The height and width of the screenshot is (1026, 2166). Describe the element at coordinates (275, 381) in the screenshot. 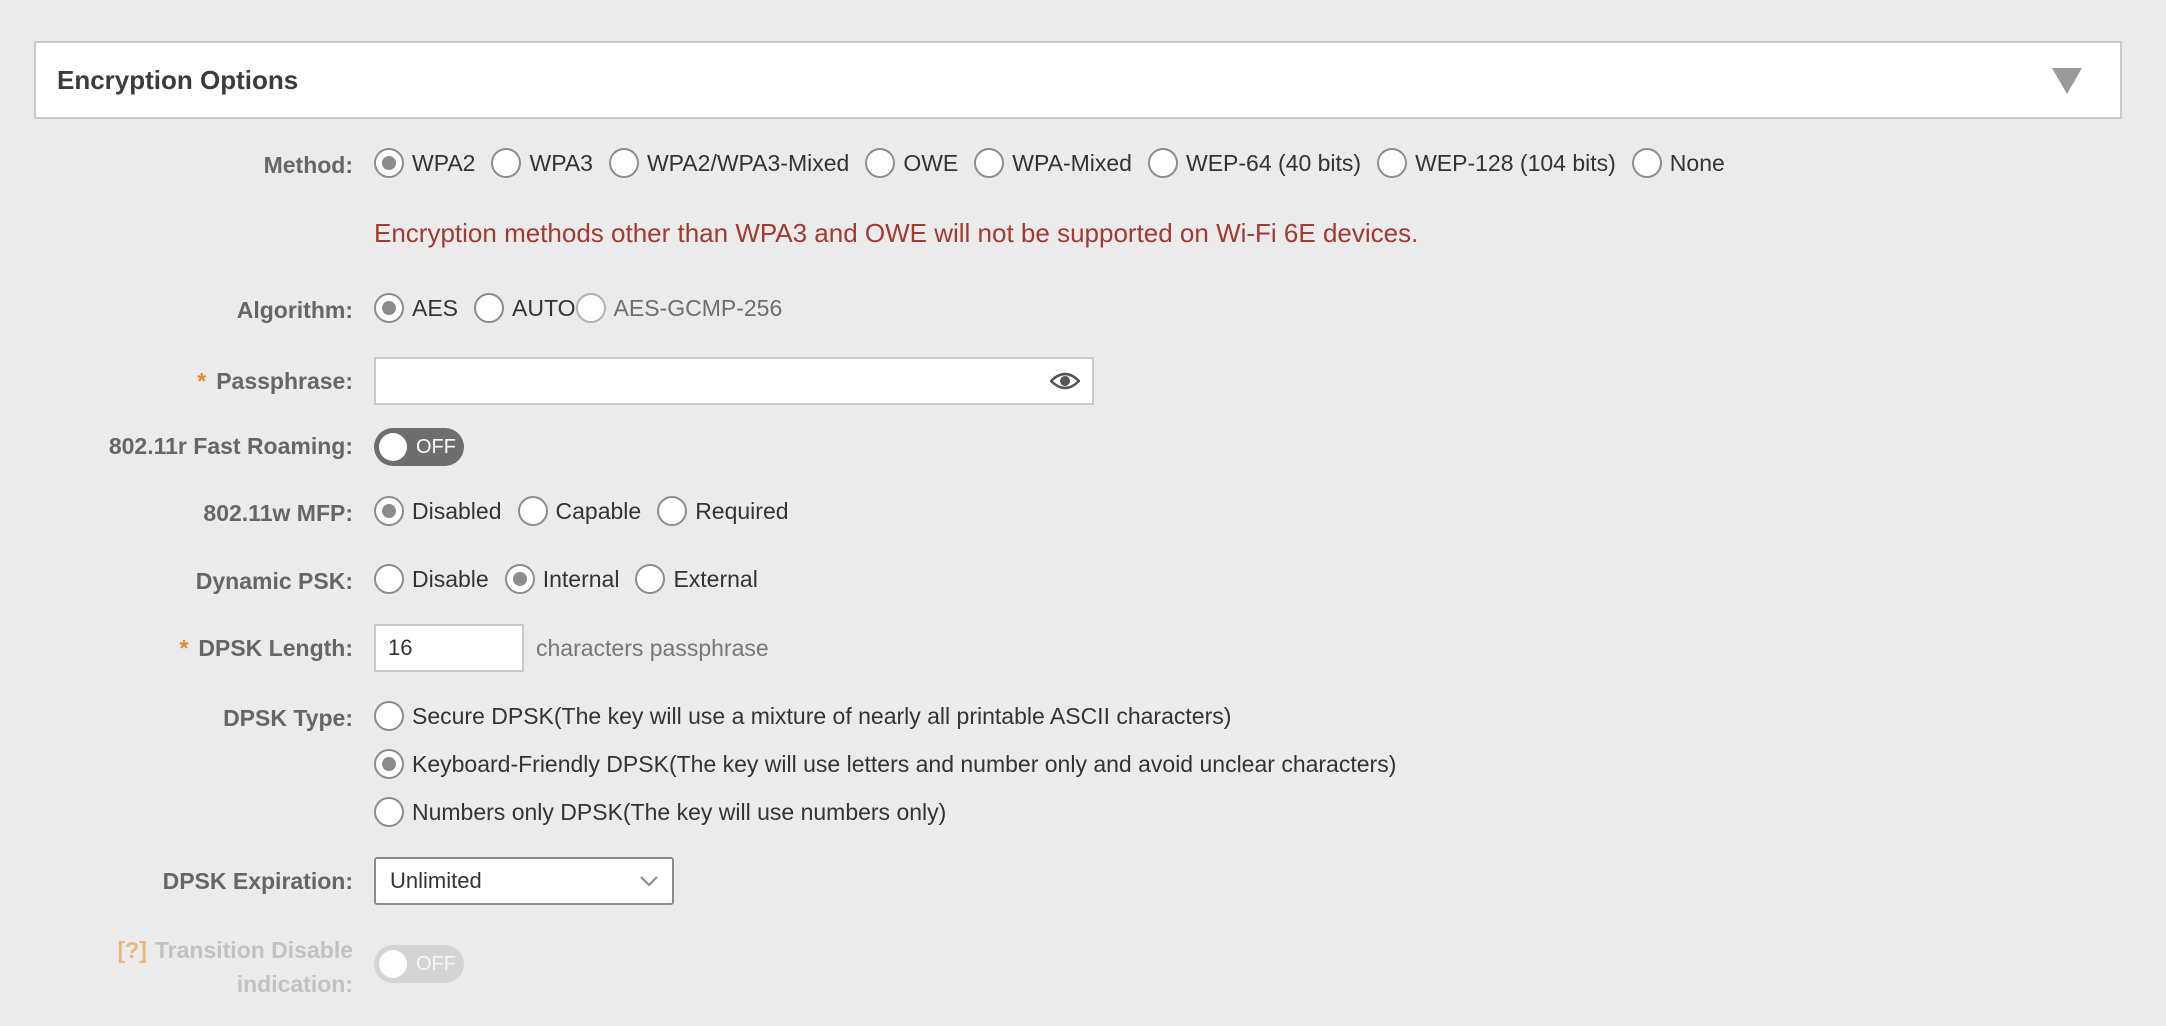

I see `passphrase-label: * Passphrase:` at that location.